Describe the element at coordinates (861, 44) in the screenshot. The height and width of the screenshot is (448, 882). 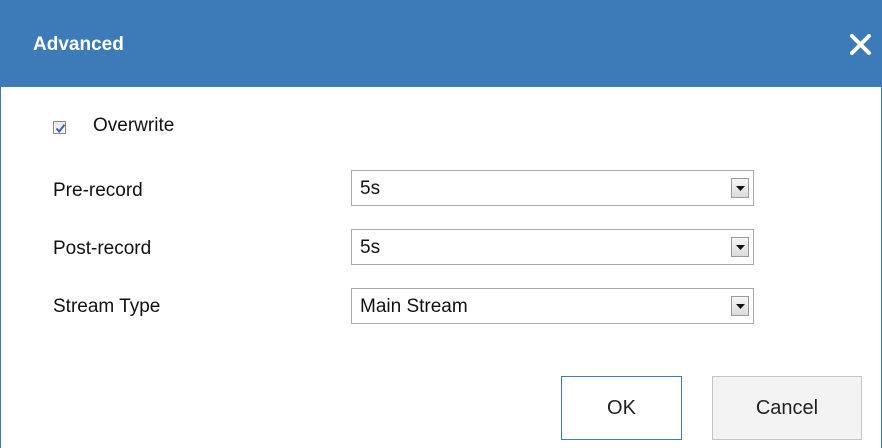
I see `close-icon` at that location.